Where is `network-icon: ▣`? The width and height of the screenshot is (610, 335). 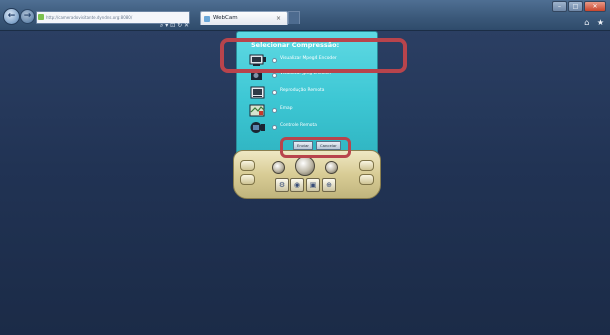
network-icon: ▣ is located at coordinates (313, 185).